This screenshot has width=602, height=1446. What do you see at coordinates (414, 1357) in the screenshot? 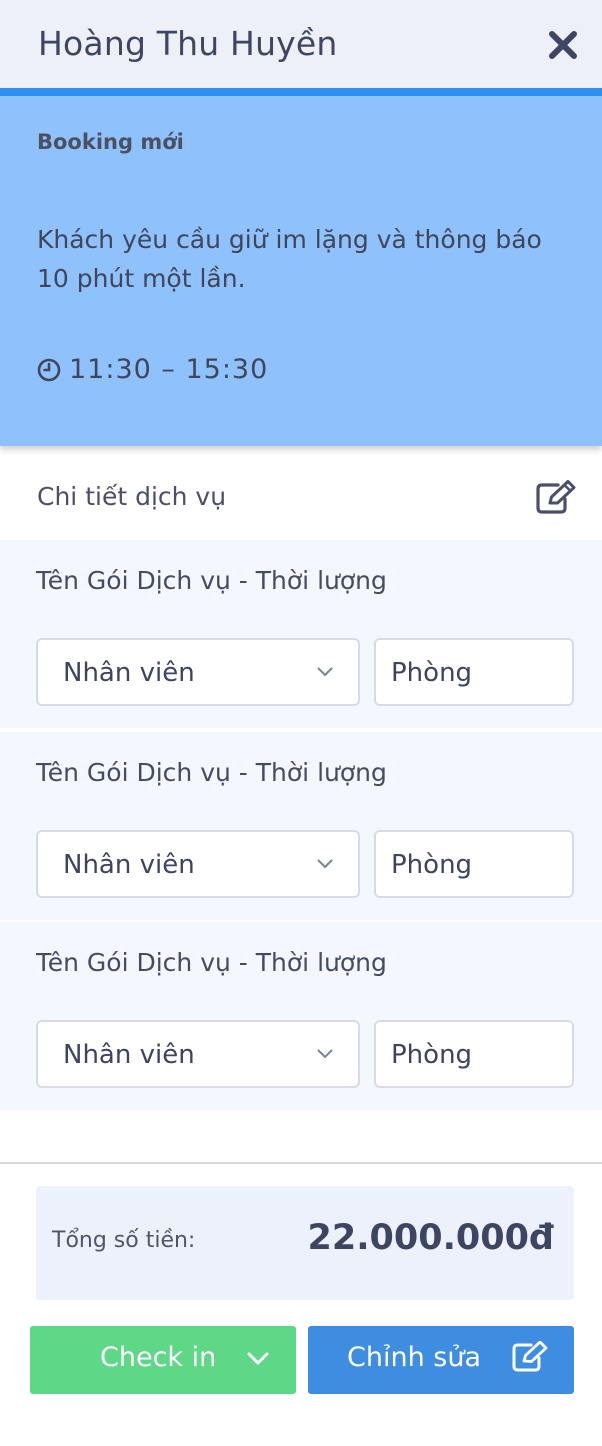
I see `edit-button-label: Chỉnh sửa` at bounding box center [414, 1357].